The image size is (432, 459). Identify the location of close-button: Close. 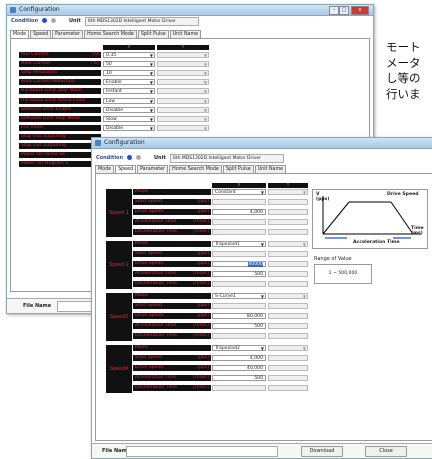
(386, 451).